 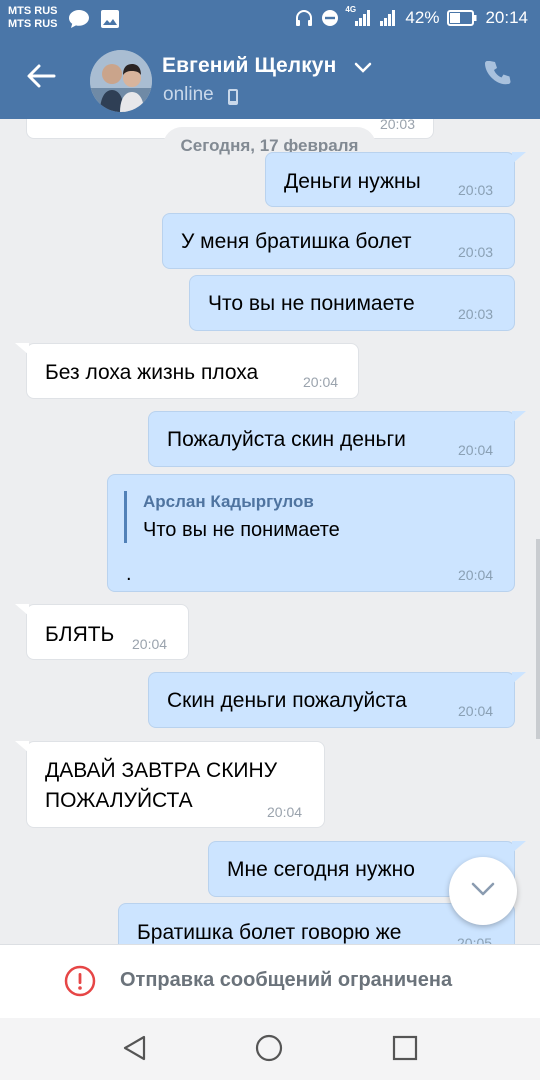 What do you see at coordinates (121, 81) in the screenshot?
I see `avatar` at bounding box center [121, 81].